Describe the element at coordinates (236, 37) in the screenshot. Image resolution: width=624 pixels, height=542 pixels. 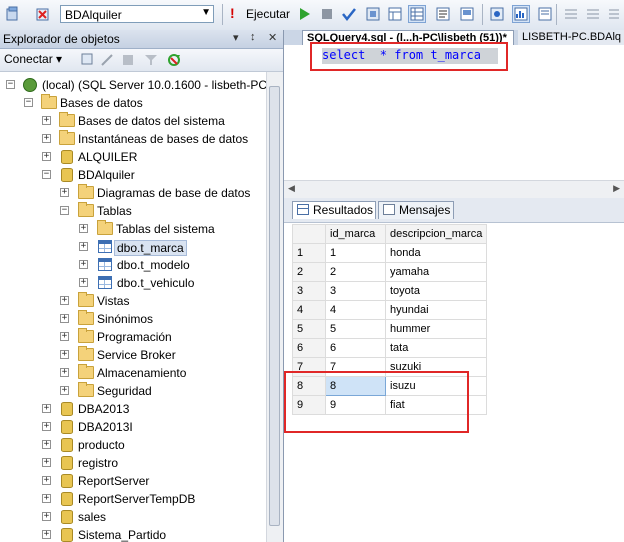
I see `dropdown-arrow-icon: ▾` at that location.